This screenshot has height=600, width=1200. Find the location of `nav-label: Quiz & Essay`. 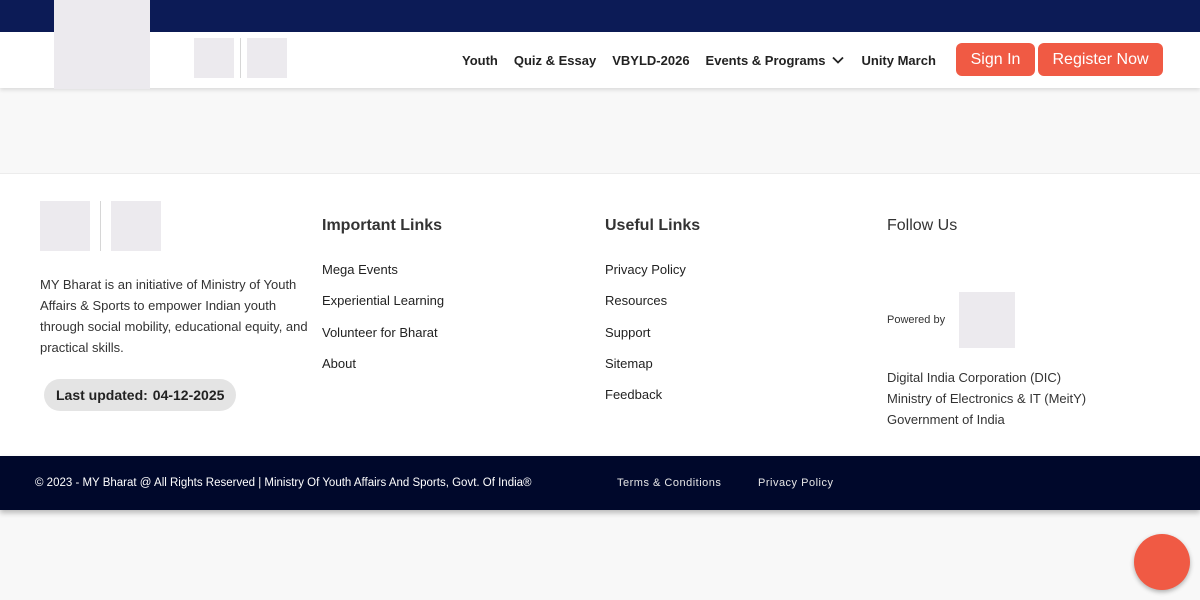

nav-label: Quiz & Essay is located at coordinates (555, 60).